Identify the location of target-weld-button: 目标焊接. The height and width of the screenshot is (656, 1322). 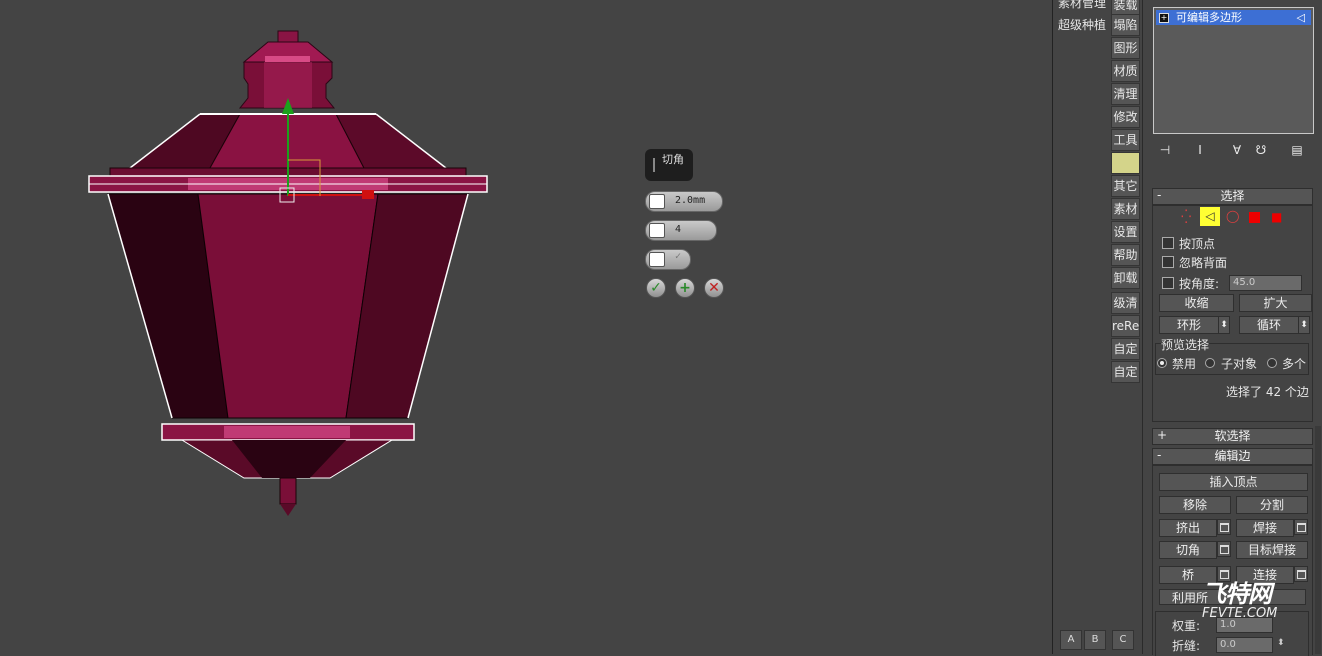
(1272, 550).